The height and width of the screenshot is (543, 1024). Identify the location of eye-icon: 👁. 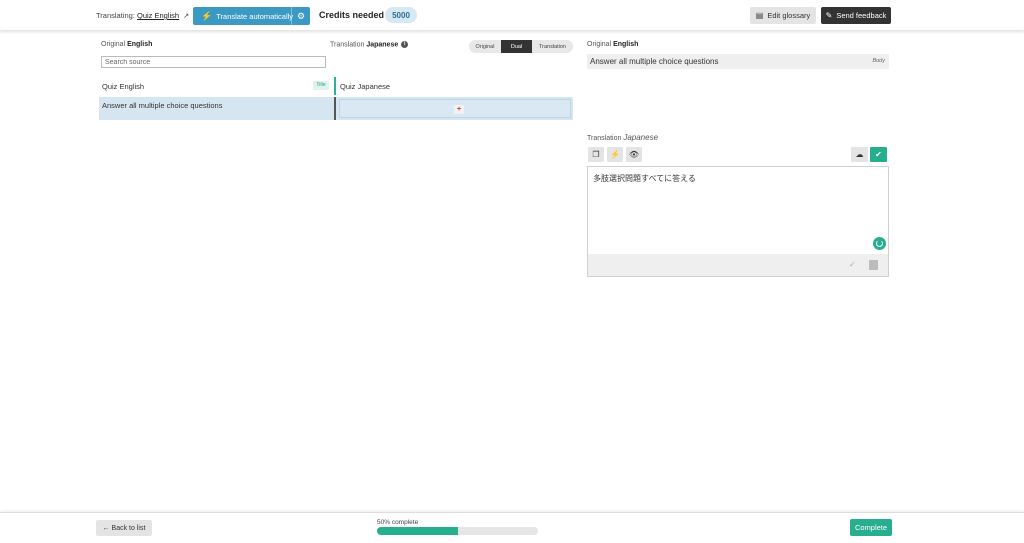
(634, 154).